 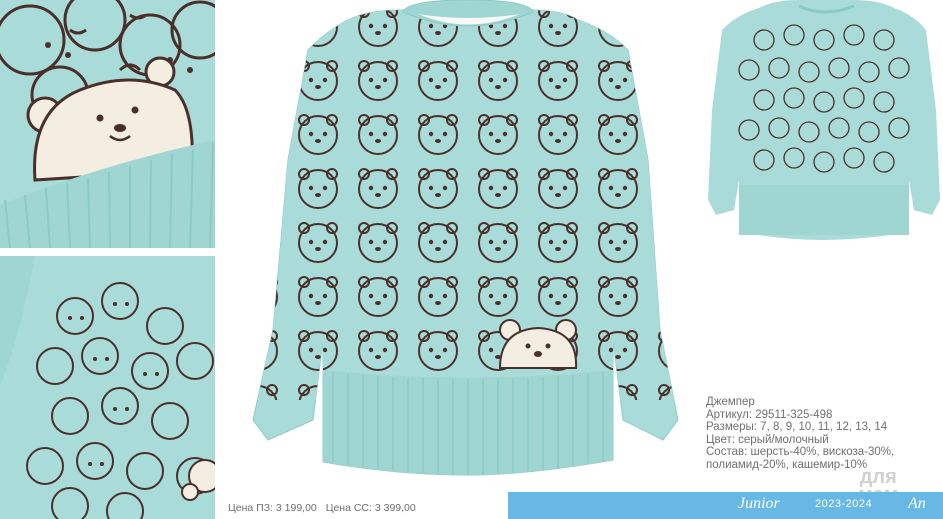 What do you see at coordinates (917, 503) in the screenshot?
I see `brand-trail-label: An` at bounding box center [917, 503].